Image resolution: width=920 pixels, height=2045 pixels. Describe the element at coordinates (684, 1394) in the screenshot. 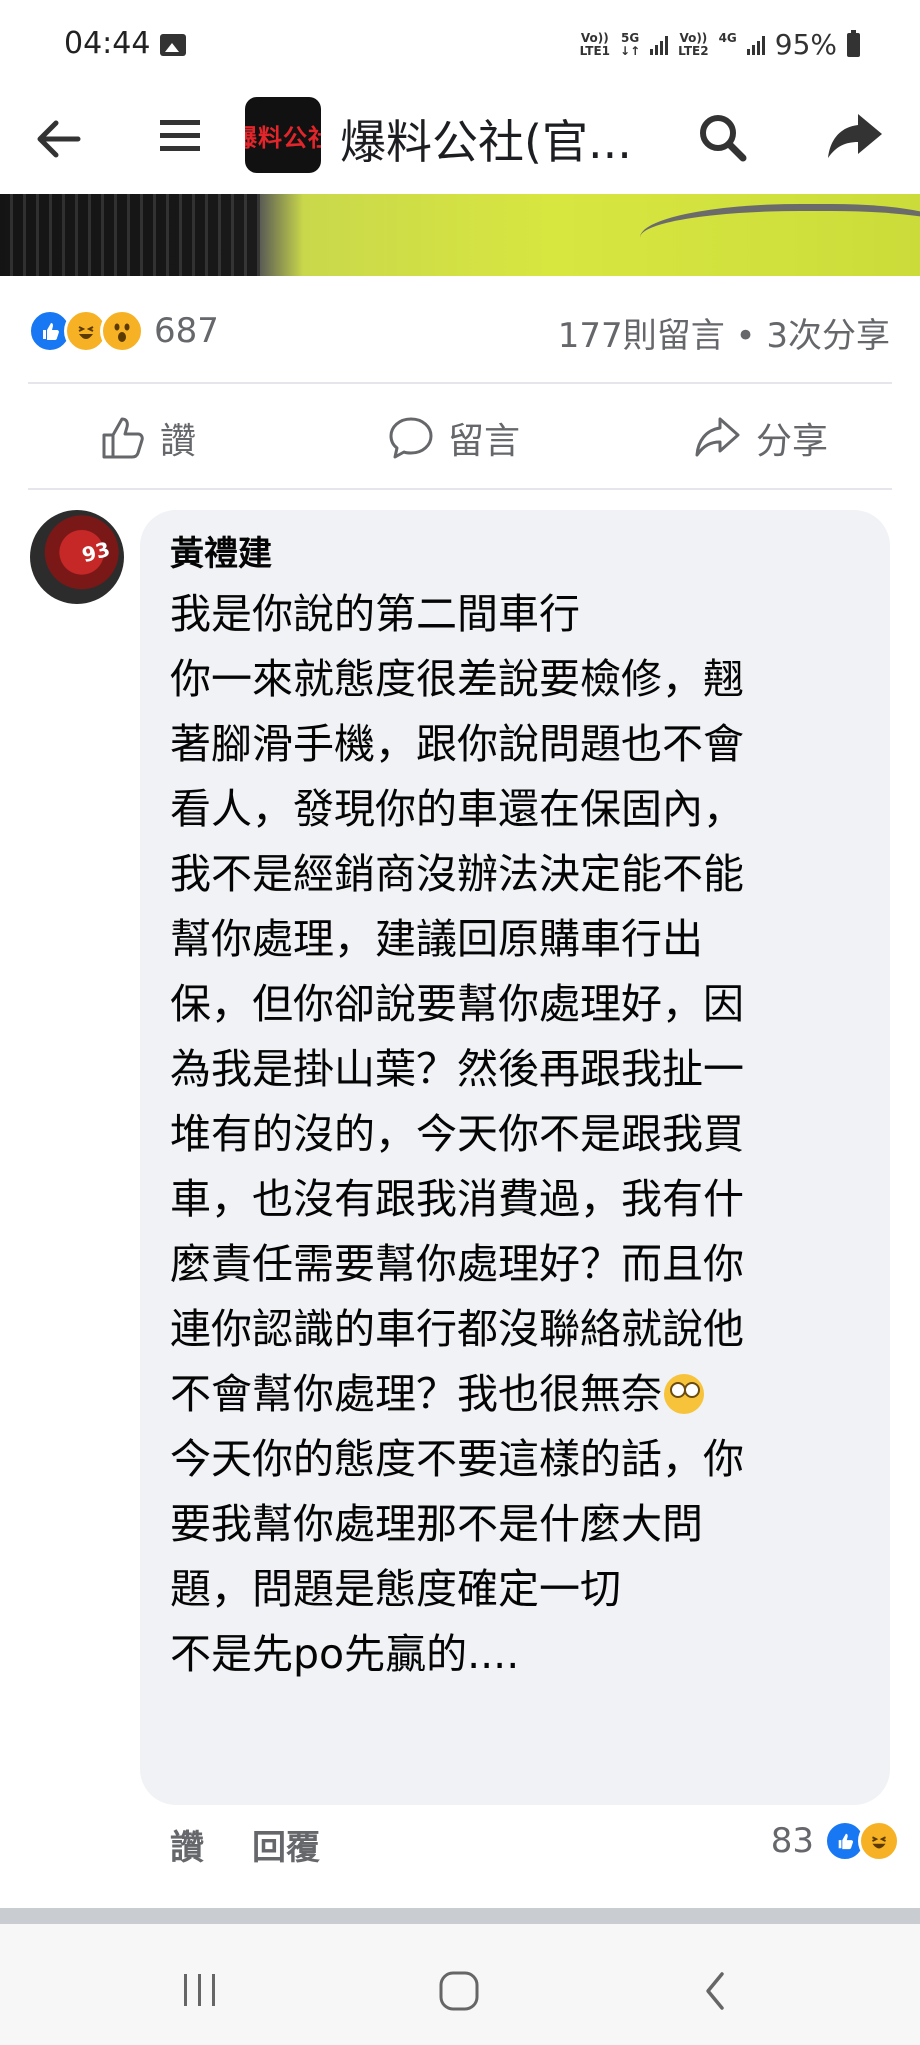

I see `eye-roll-emoji-icon` at that location.